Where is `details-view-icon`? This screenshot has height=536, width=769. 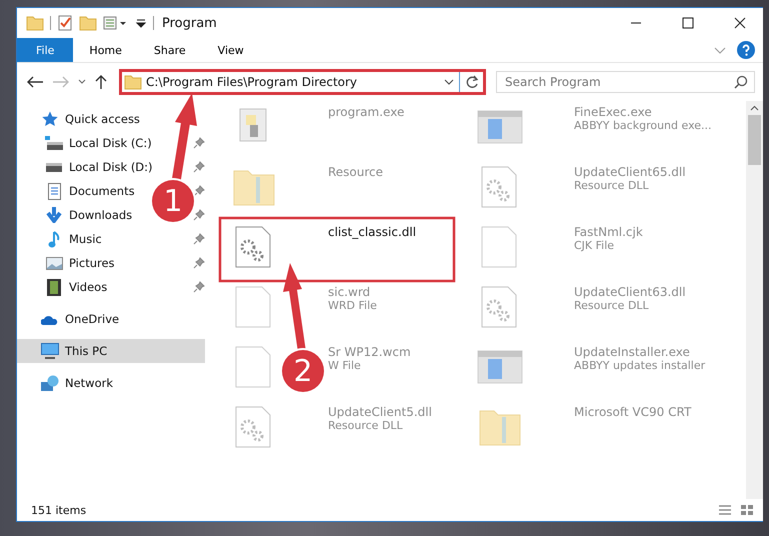 details-view-icon is located at coordinates (725, 510).